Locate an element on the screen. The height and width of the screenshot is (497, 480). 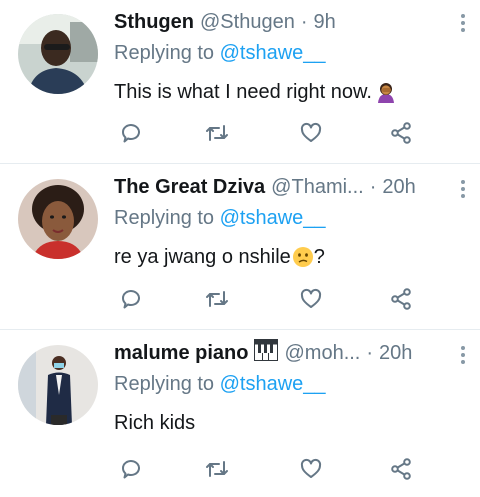
author-name: malume piano is located at coordinates (181, 353).